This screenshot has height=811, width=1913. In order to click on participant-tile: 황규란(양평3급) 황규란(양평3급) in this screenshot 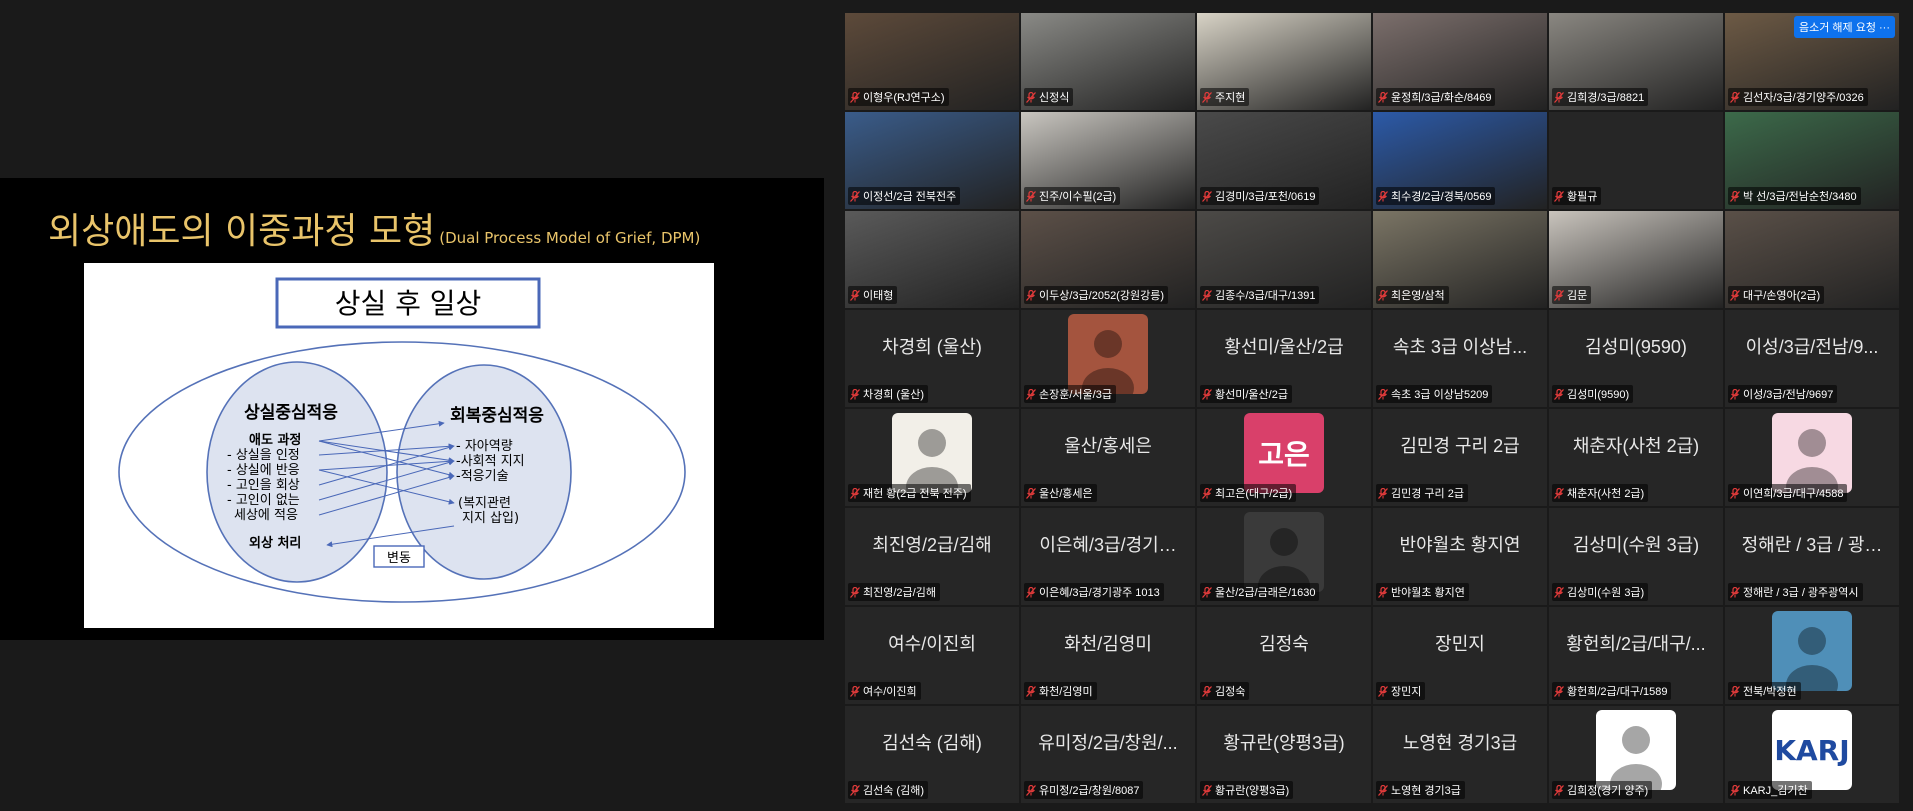, I will do `click(1284, 754)`.